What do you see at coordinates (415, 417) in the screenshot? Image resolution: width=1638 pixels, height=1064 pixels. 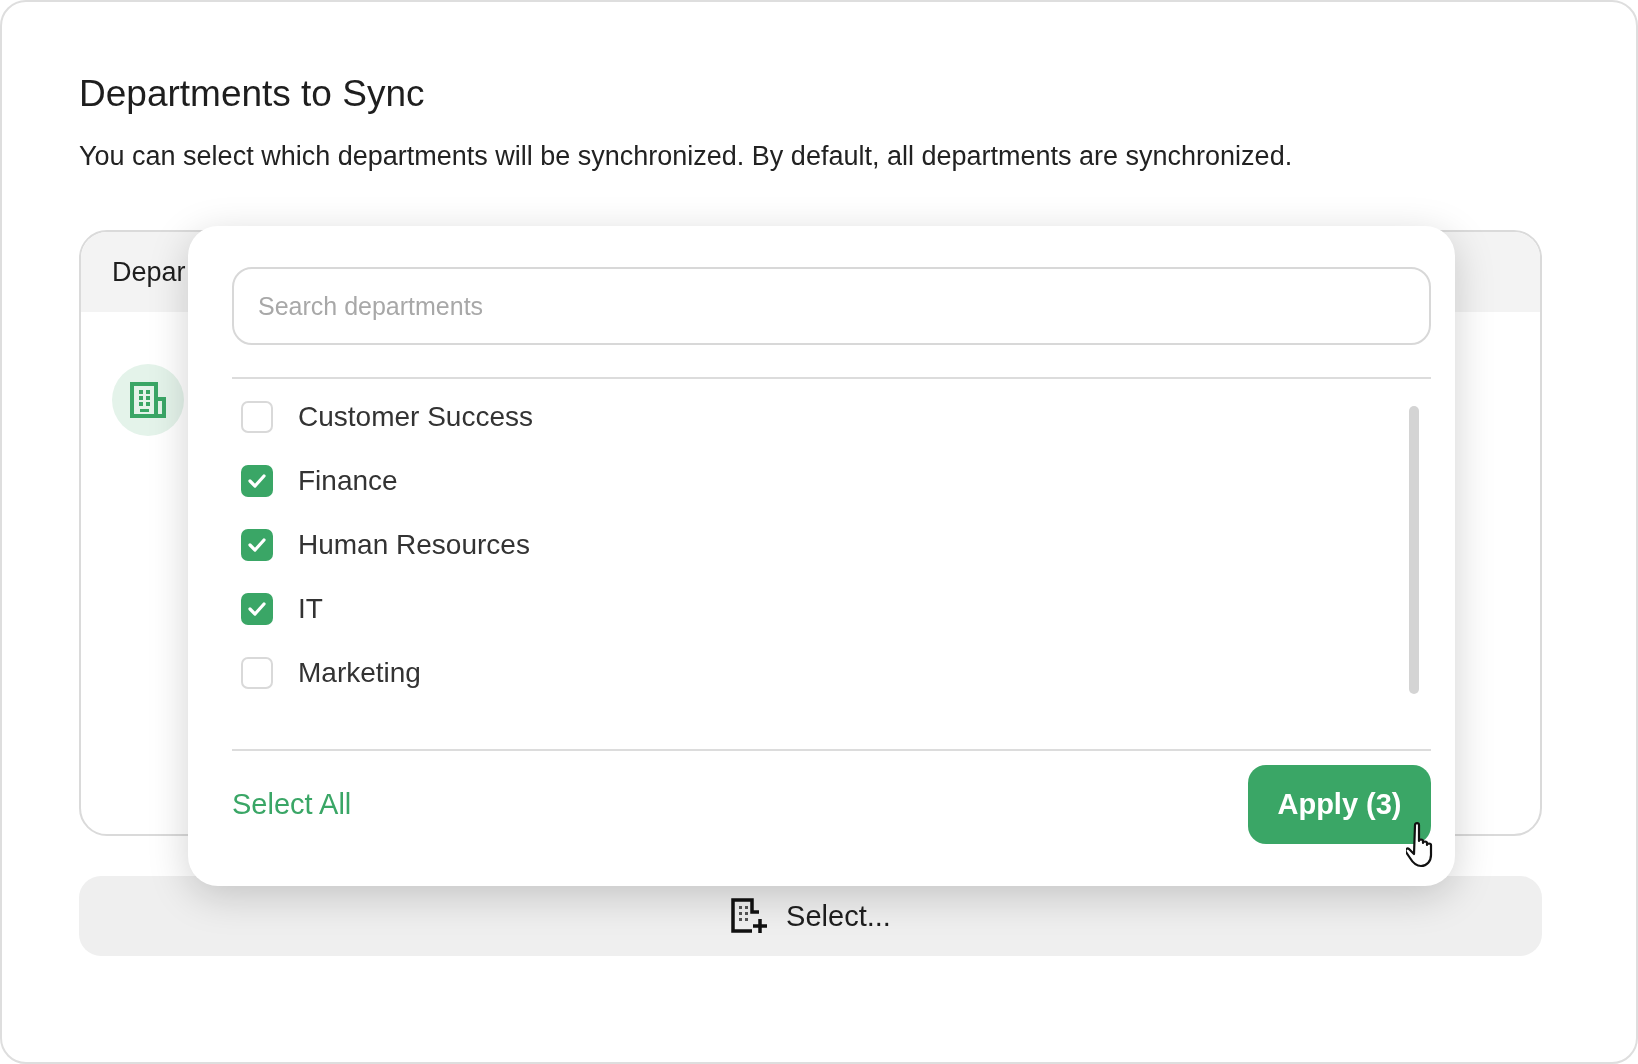 I see `department-label: Customer Success` at bounding box center [415, 417].